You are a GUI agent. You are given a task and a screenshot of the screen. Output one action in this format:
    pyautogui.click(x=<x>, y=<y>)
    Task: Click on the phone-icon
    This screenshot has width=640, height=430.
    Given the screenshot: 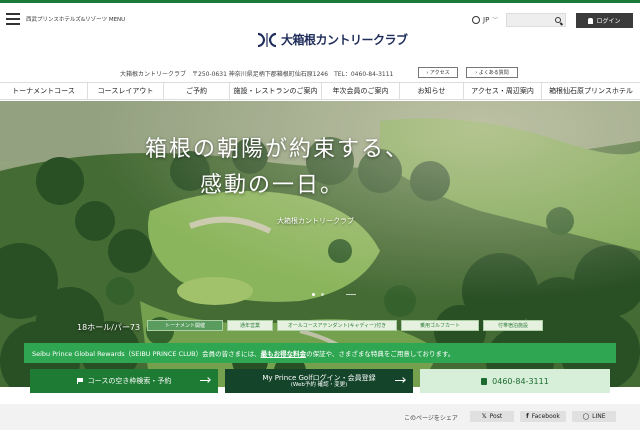 What is the action you would take?
    pyautogui.click(x=484, y=381)
    